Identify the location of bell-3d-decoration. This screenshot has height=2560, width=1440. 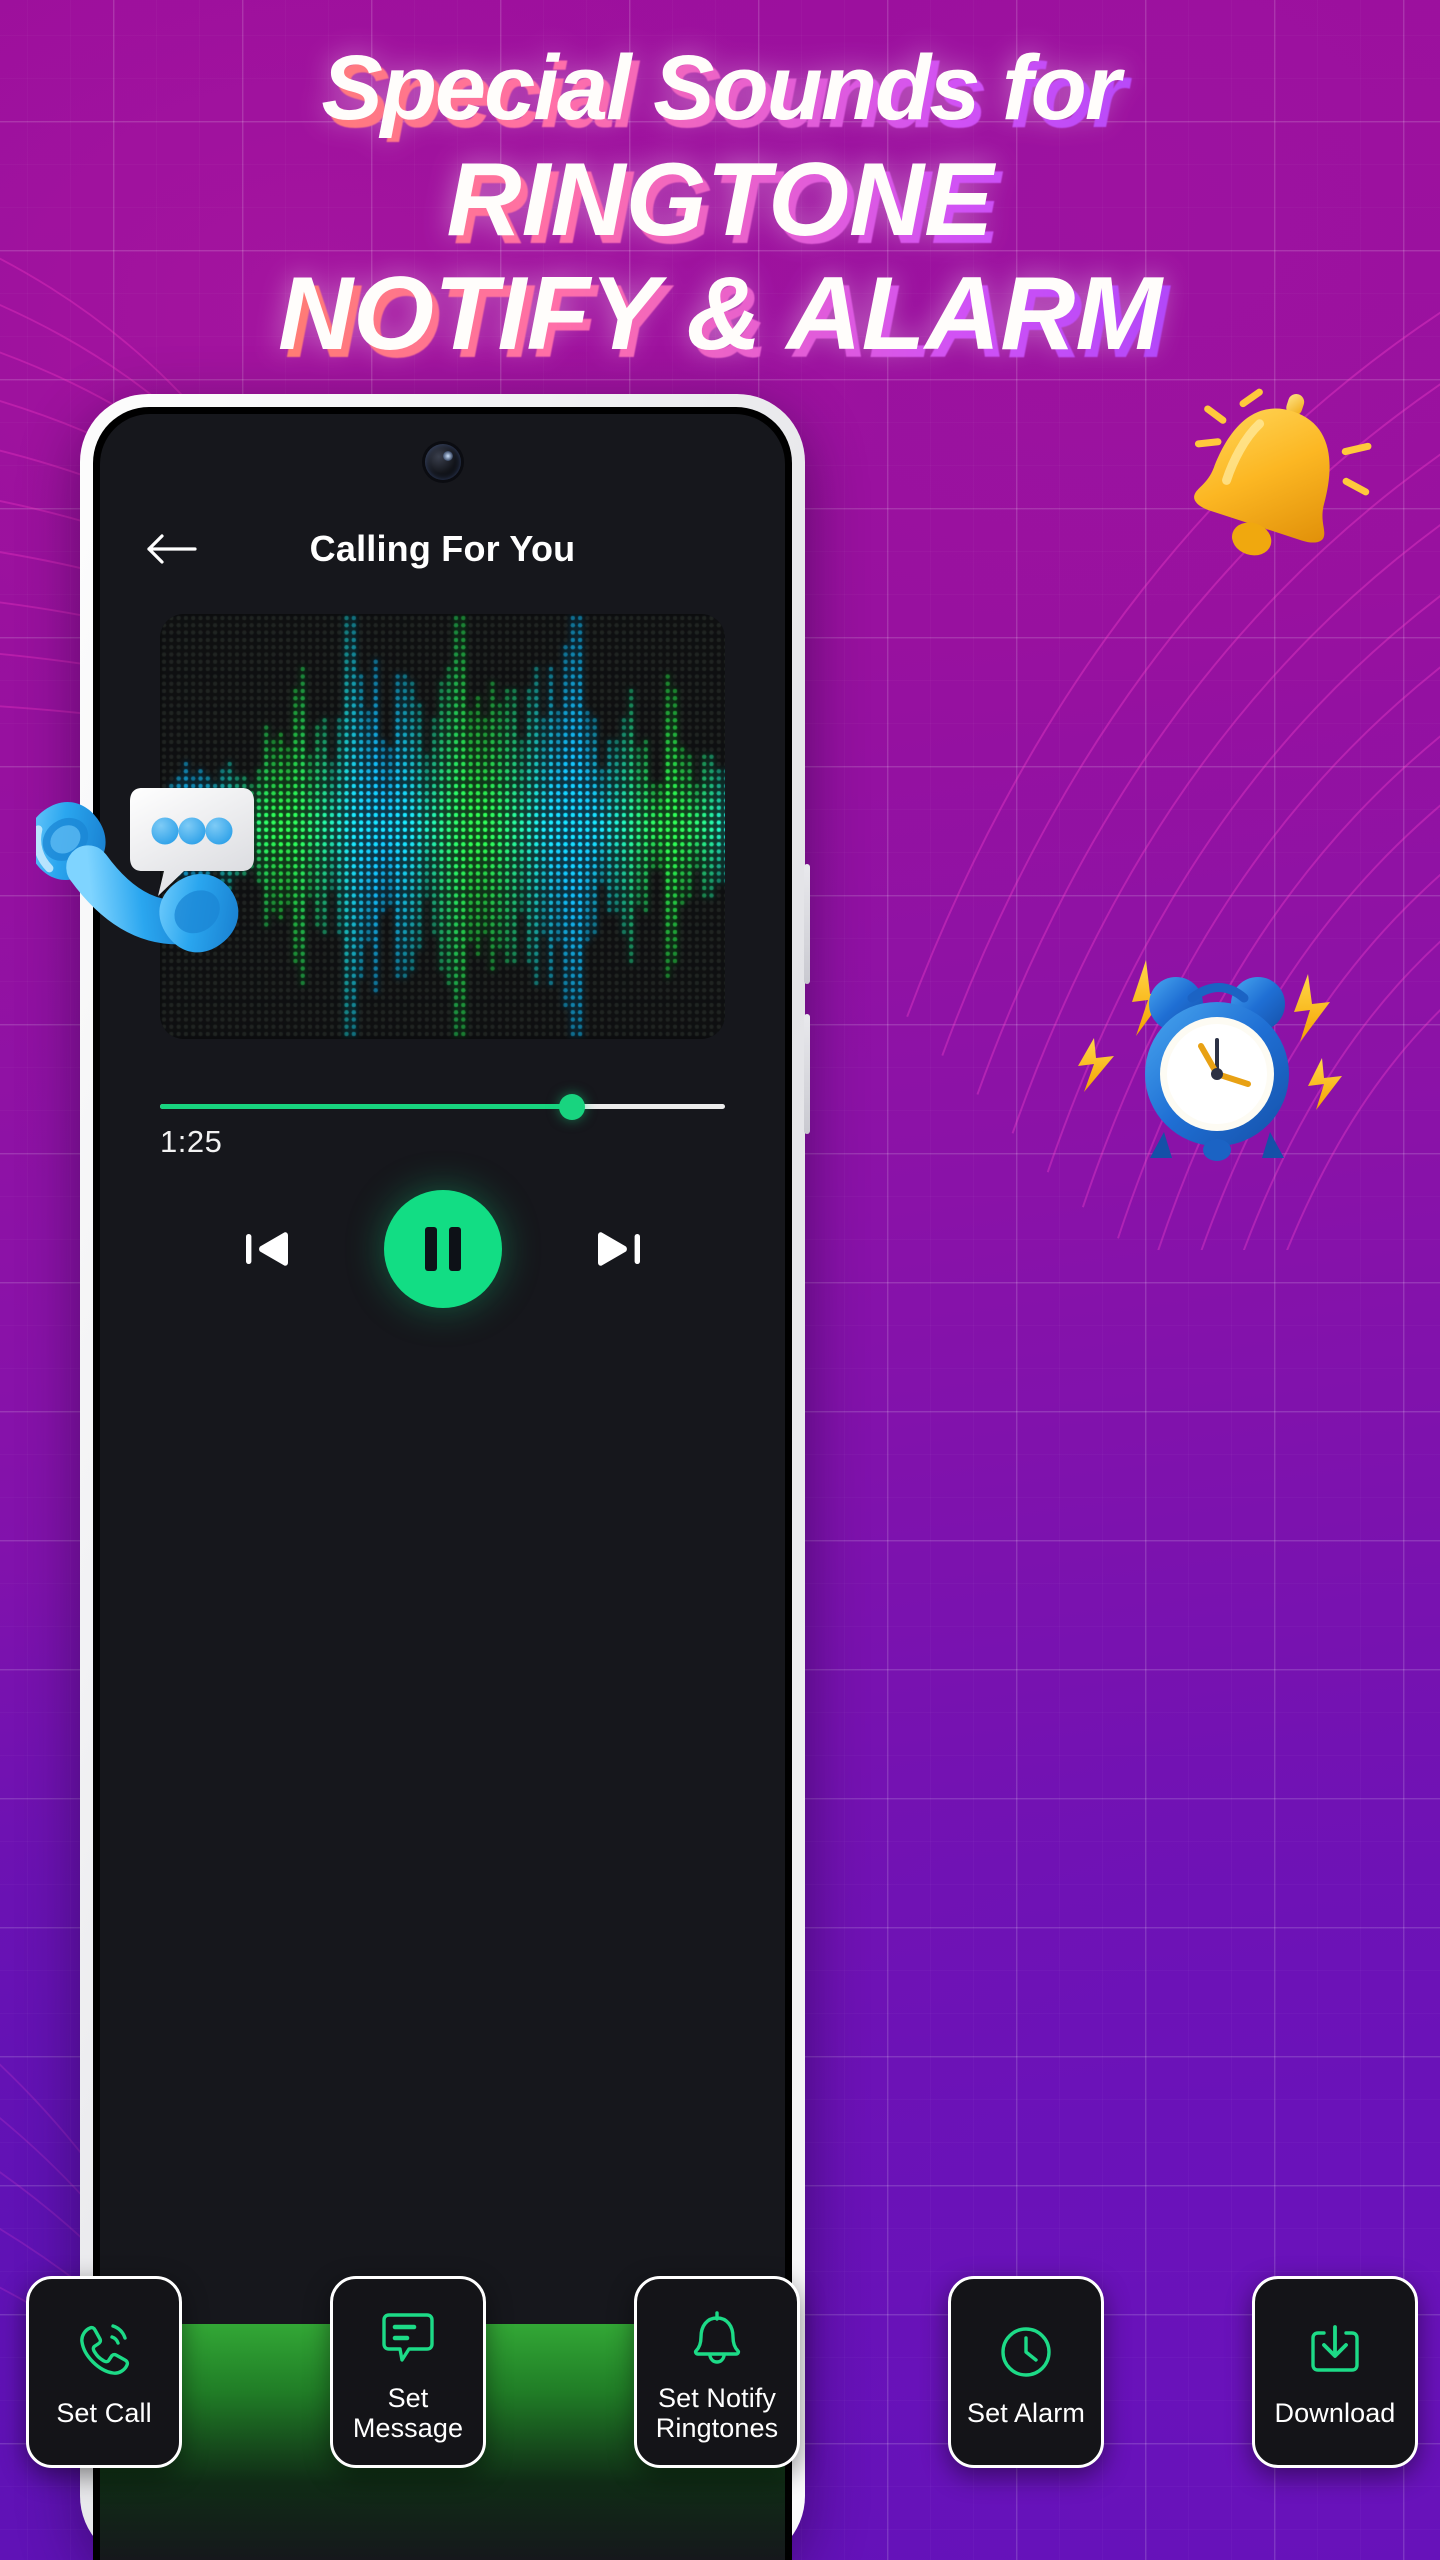
(1283, 472).